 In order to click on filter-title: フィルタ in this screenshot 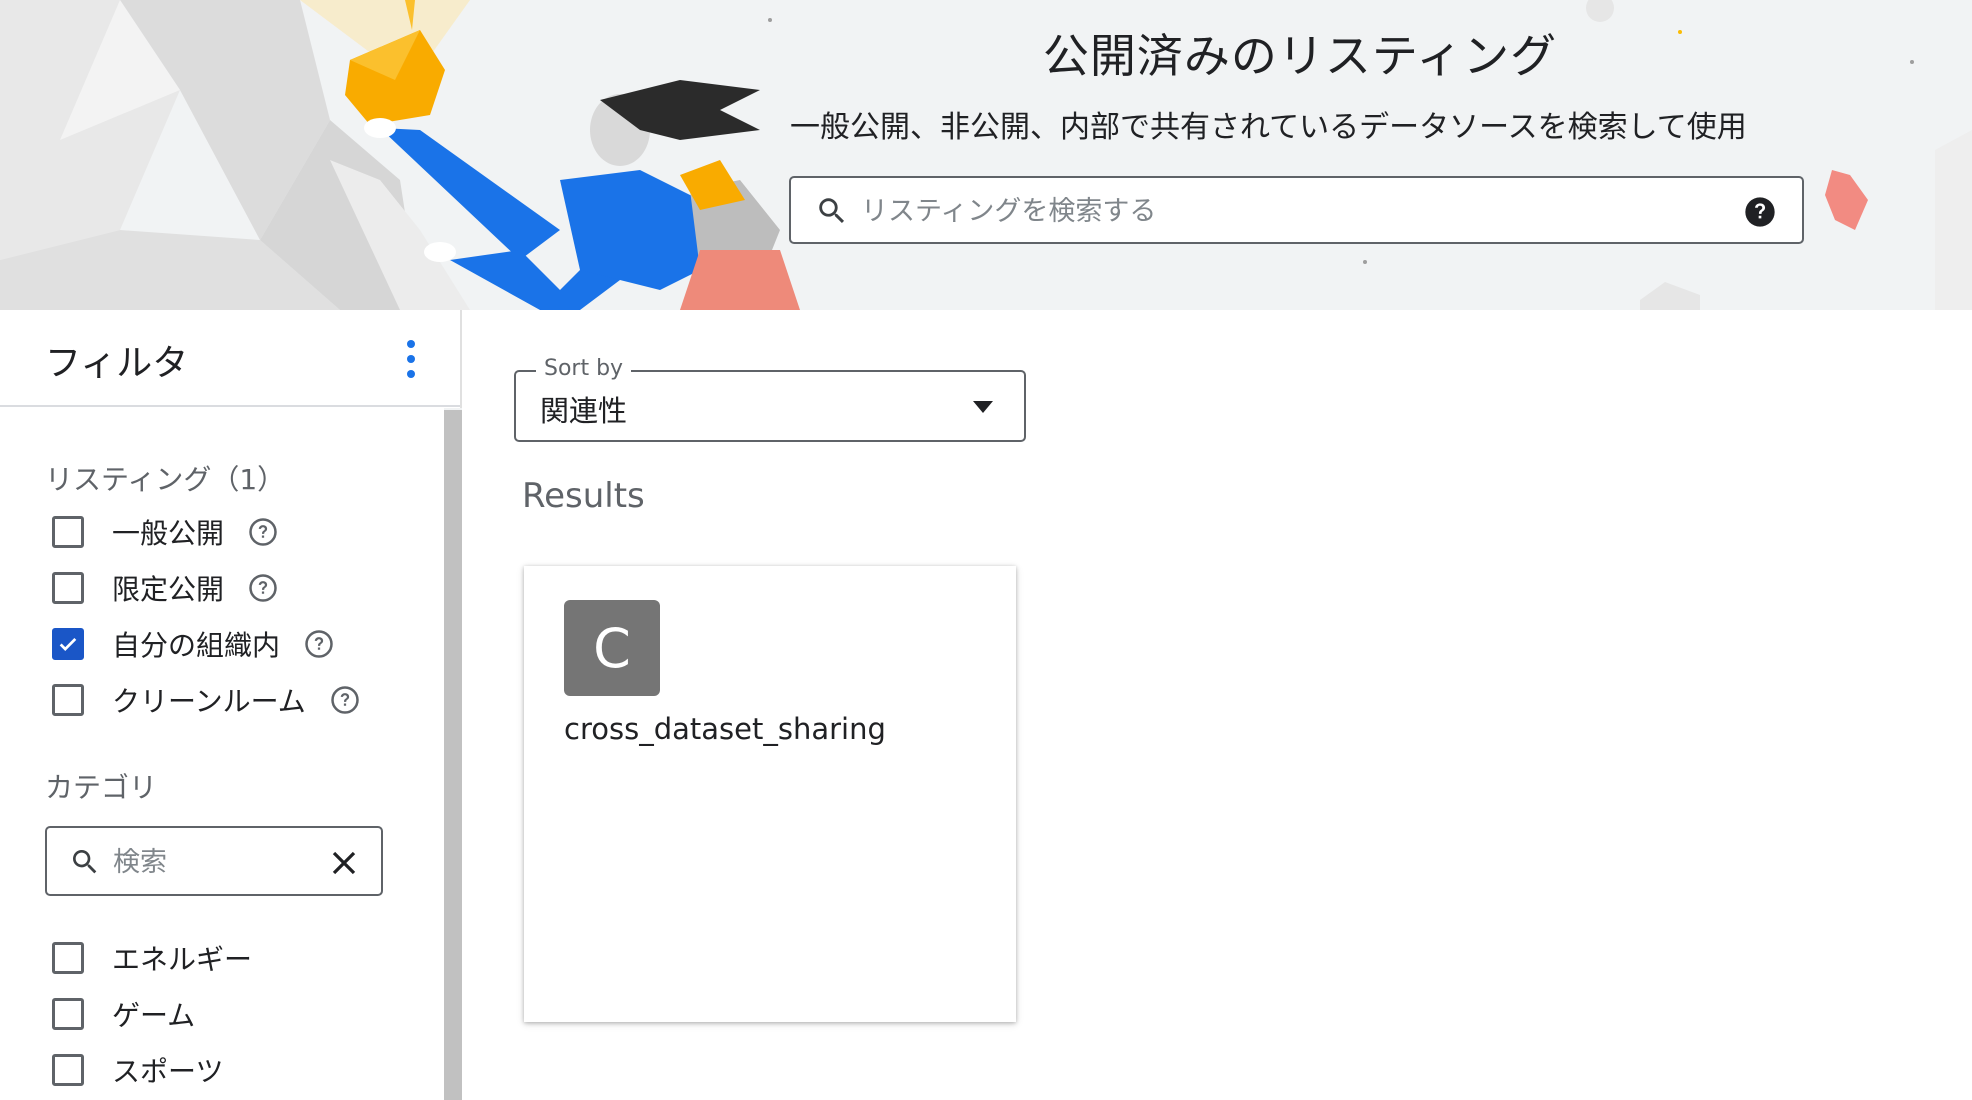, I will do `click(117, 363)`.